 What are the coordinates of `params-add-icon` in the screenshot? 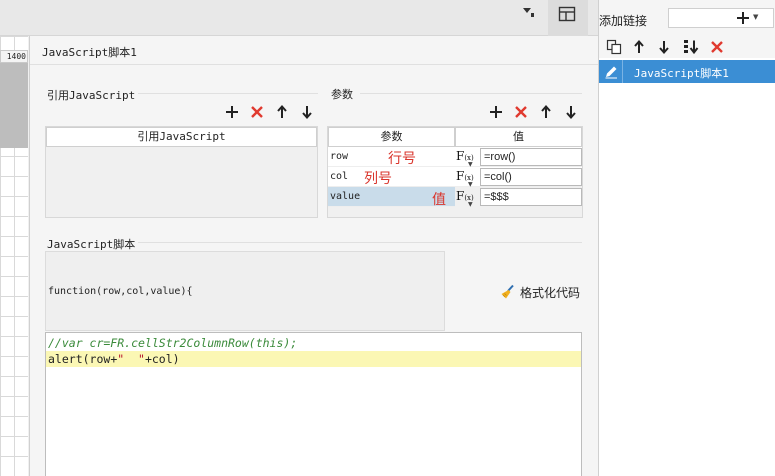 It's located at (496, 112).